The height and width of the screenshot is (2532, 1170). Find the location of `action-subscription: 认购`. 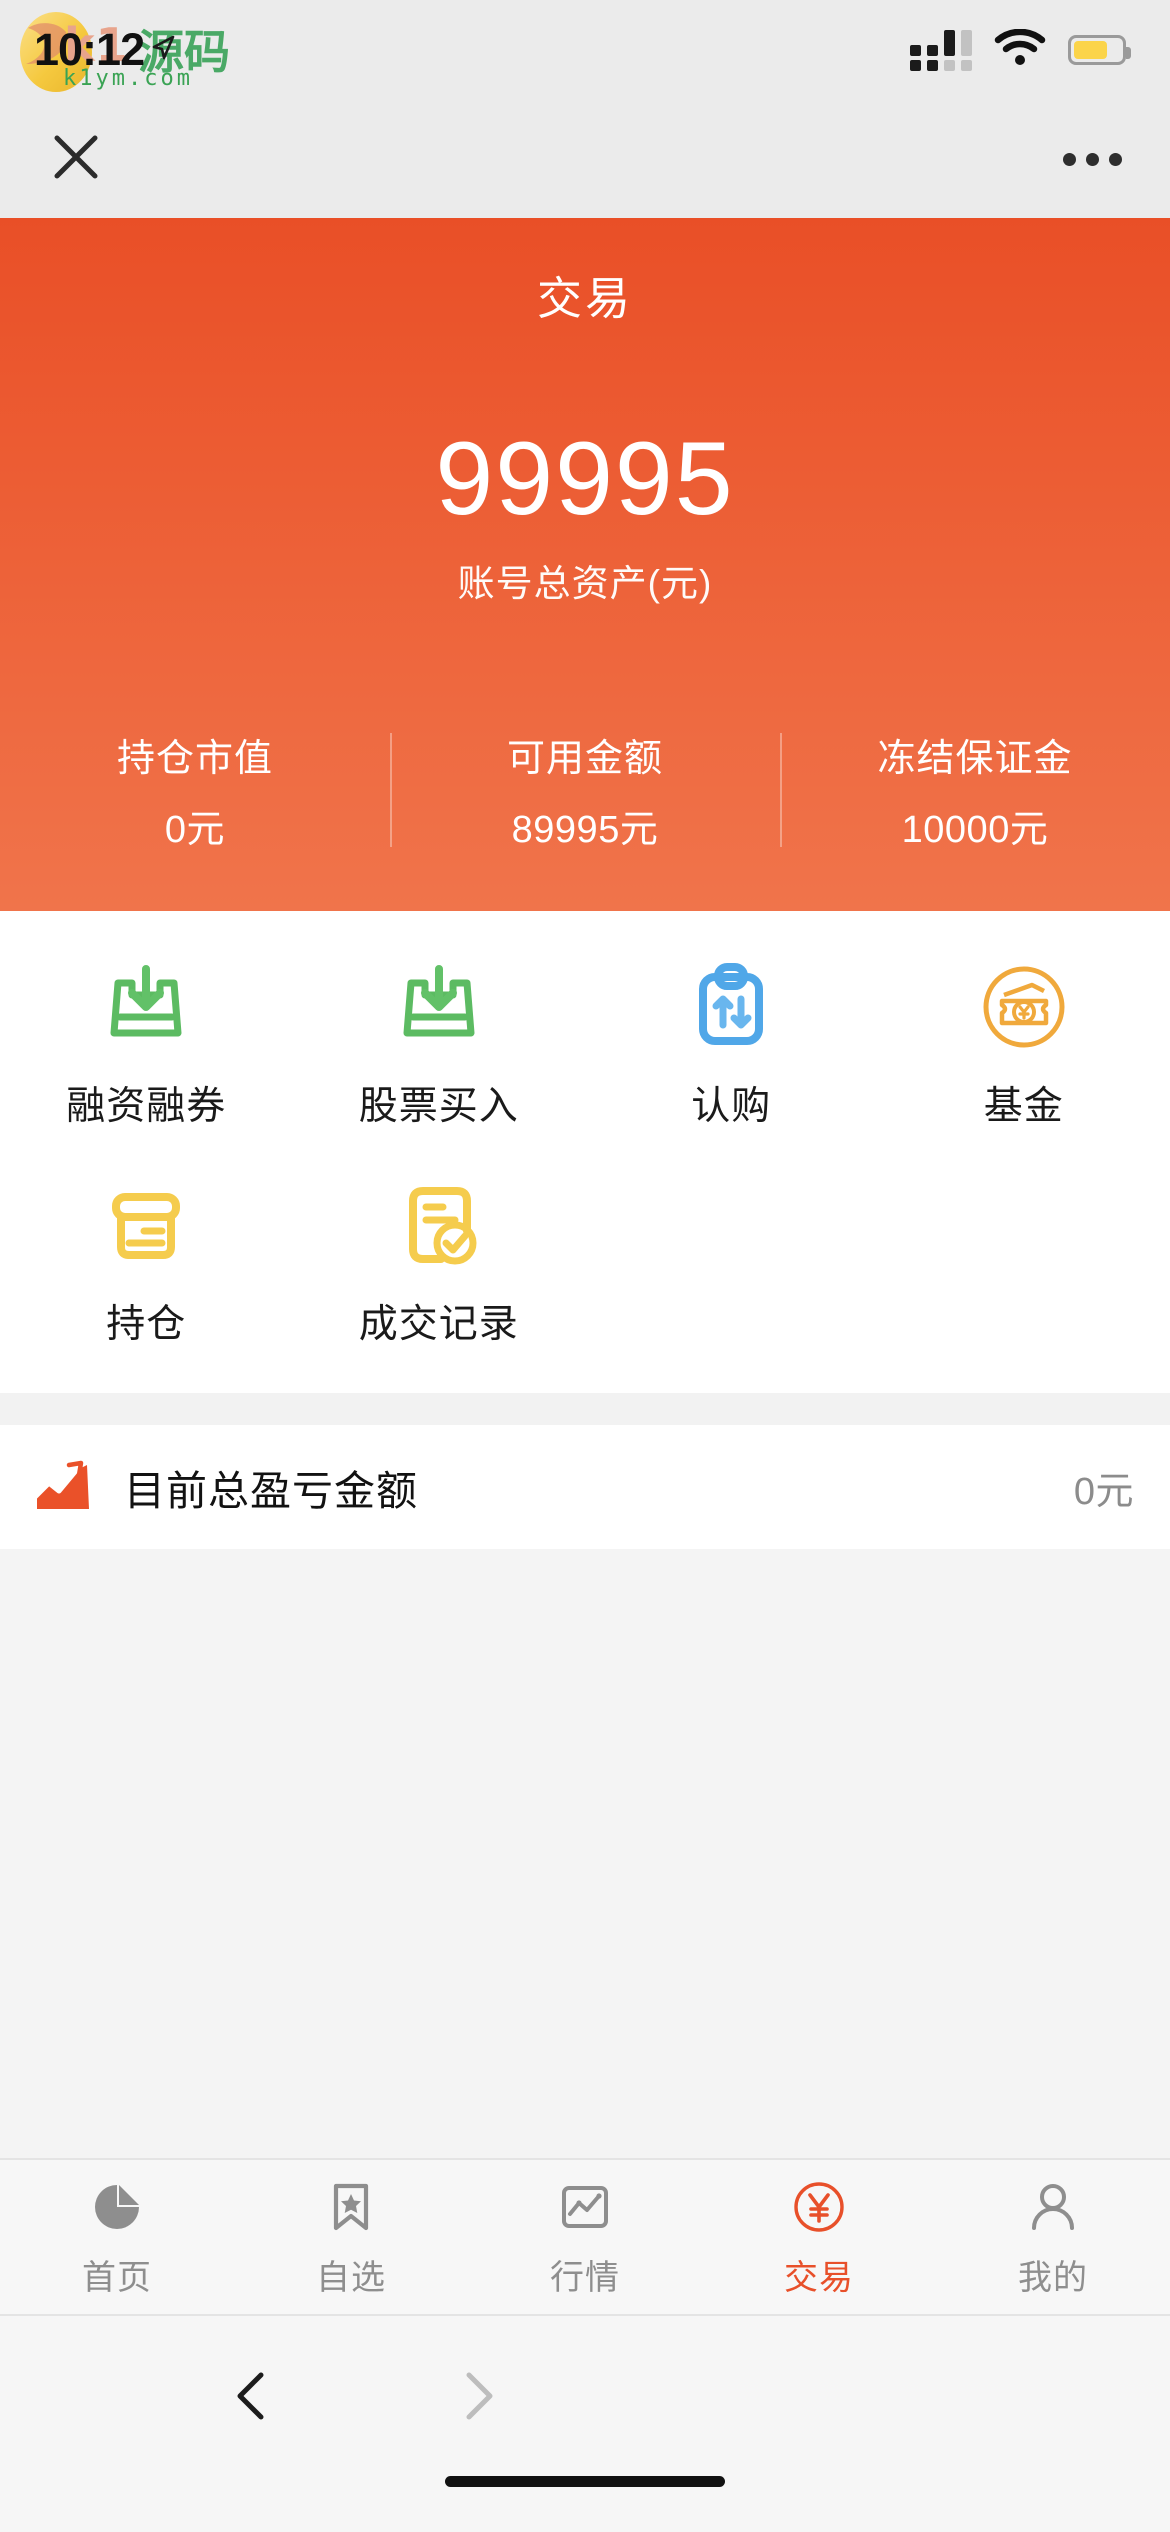

action-subscription: 认购 is located at coordinates (731, 1042).